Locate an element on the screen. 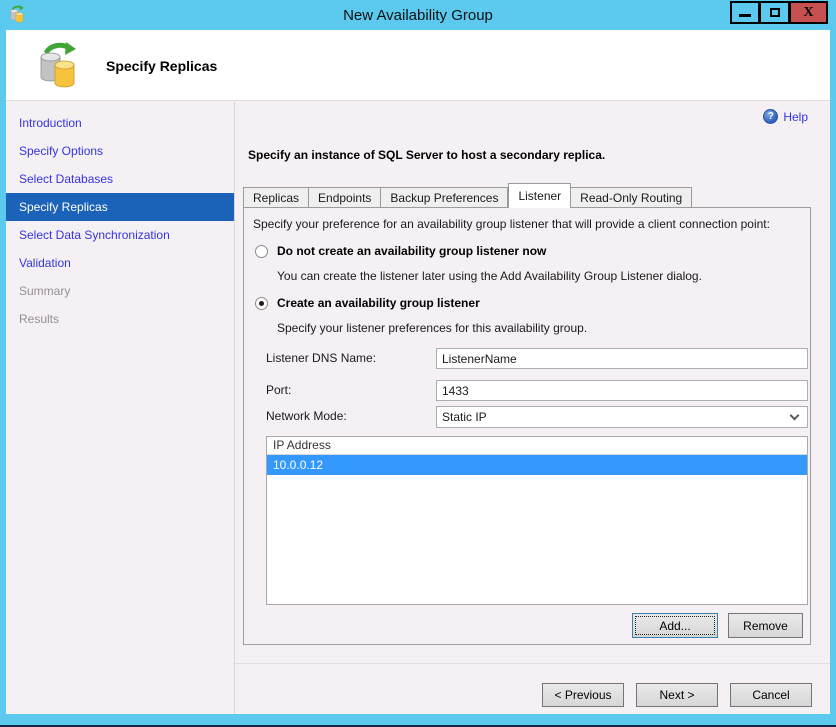  tab-endpoints: Endpoints is located at coordinates (345, 197).